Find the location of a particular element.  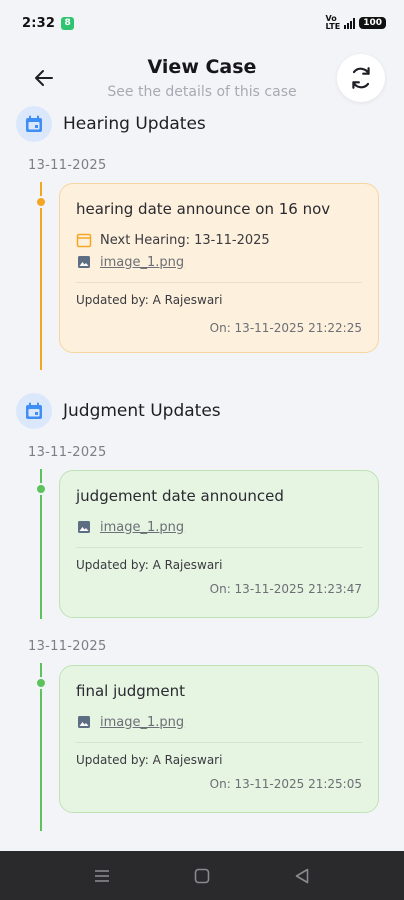

judgment-section-header: Judgment Updates is located at coordinates (118, 411).